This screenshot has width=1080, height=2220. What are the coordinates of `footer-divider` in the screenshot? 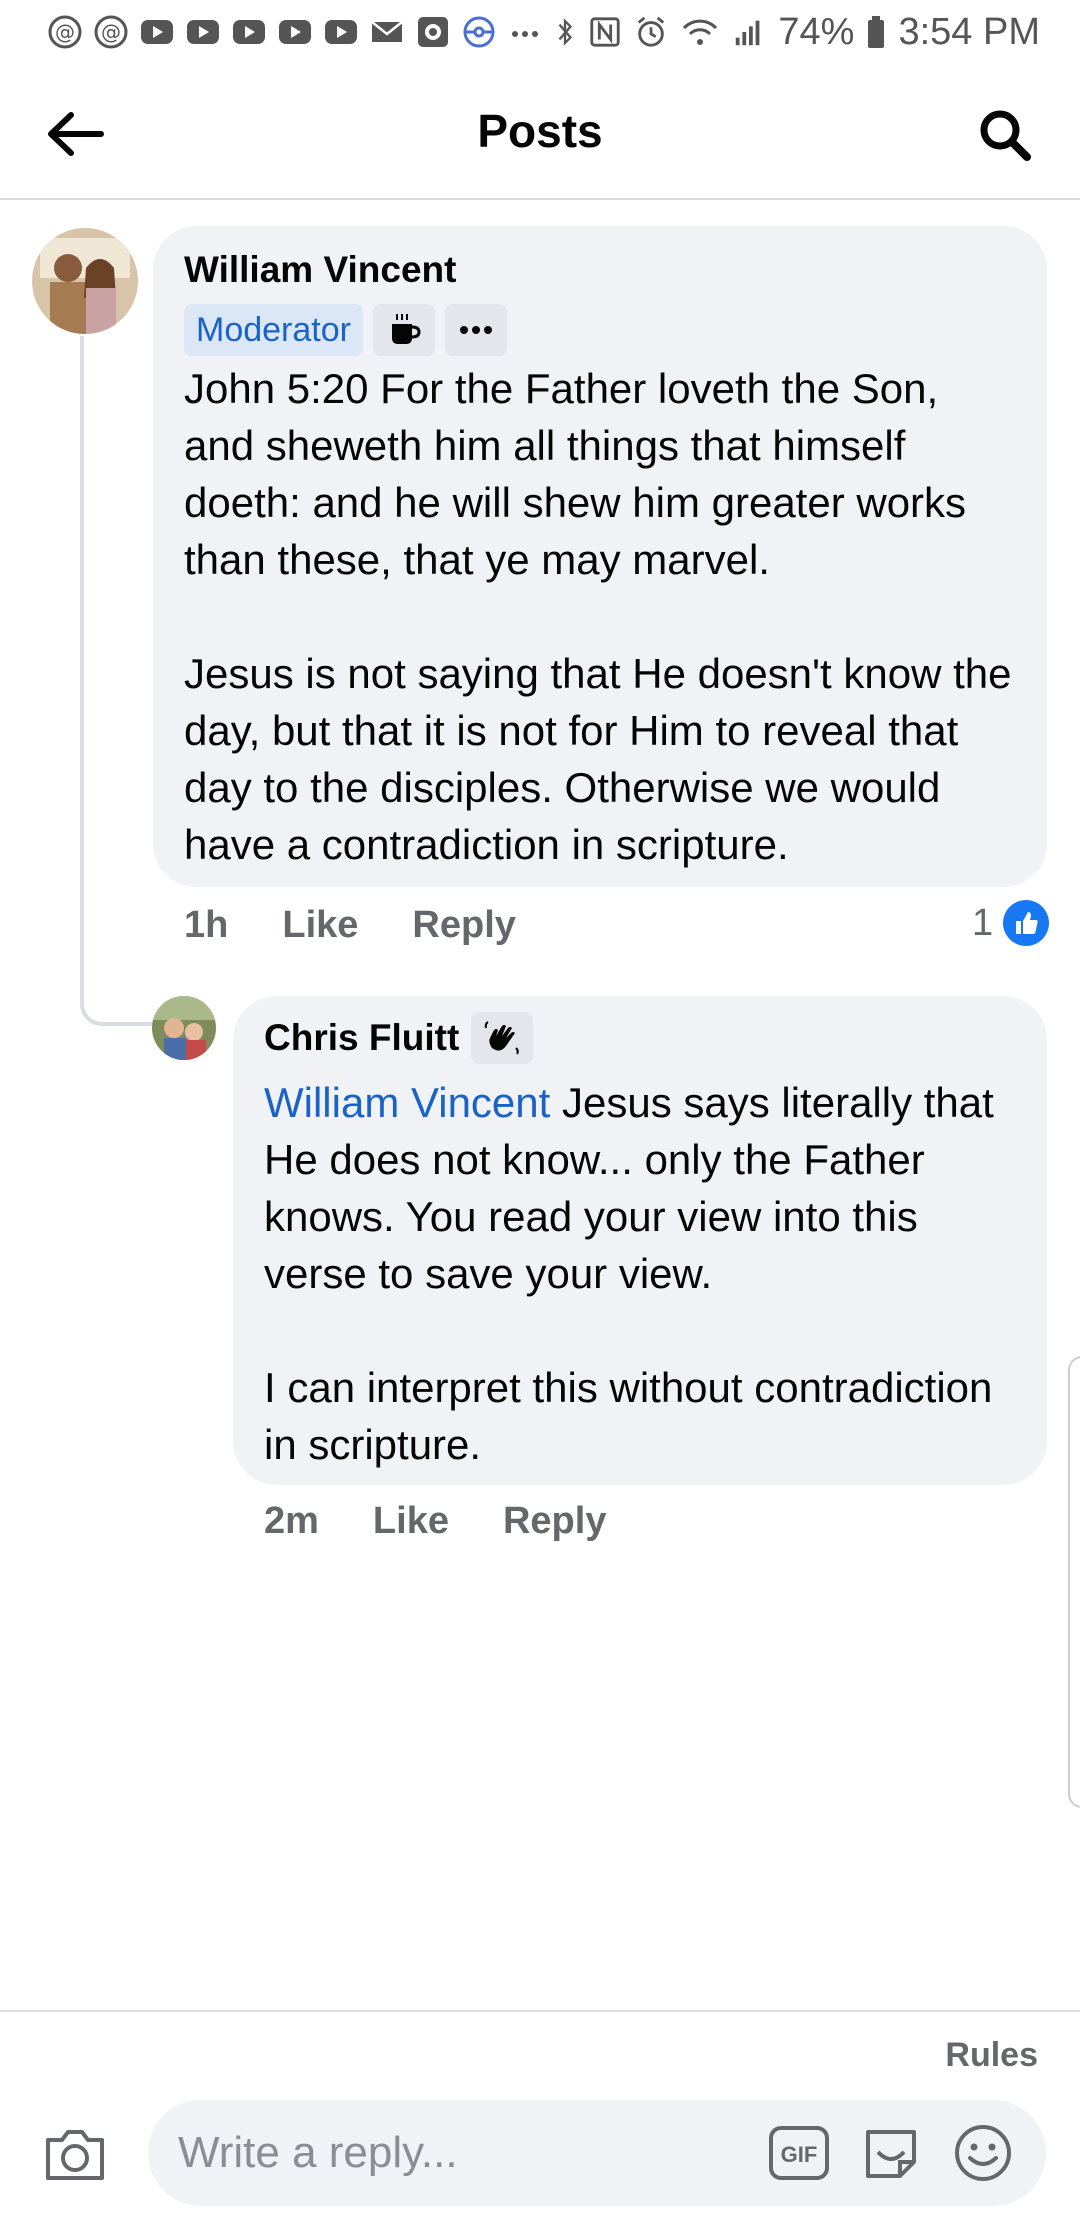 It's located at (540, 2011).